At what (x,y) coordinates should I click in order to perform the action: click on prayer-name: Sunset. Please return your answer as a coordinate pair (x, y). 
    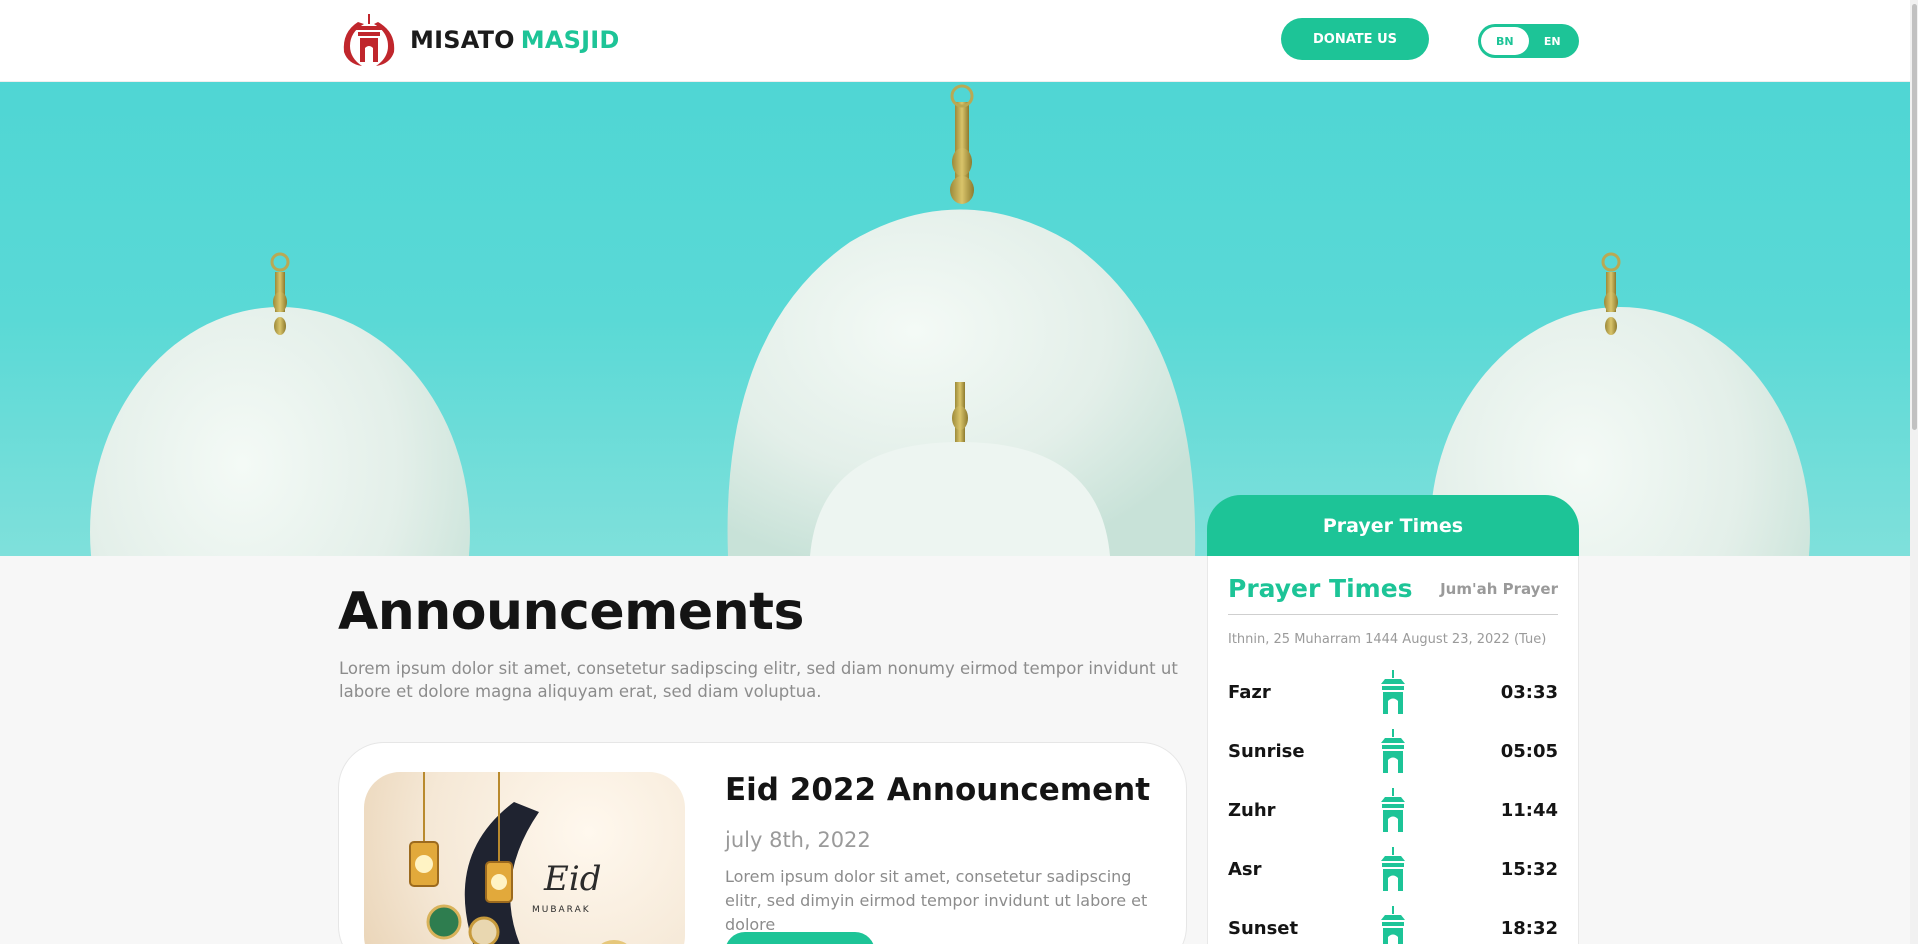
    Looking at the image, I should click on (1263, 928).